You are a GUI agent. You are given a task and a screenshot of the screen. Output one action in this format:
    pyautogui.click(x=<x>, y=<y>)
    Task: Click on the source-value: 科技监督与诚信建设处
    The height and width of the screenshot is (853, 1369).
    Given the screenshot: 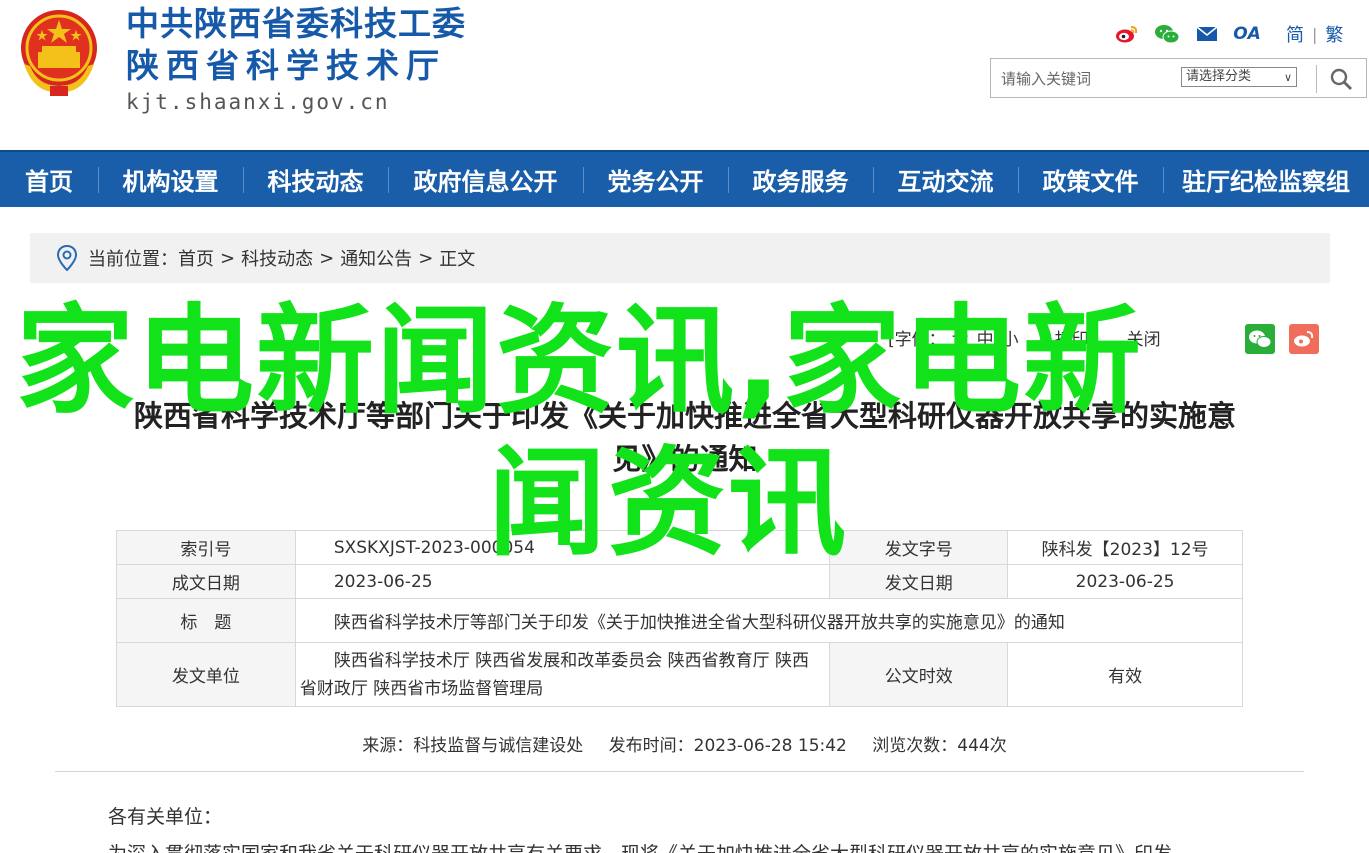 What is the action you would take?
    pyautogui.click(x=498, y=746)
    